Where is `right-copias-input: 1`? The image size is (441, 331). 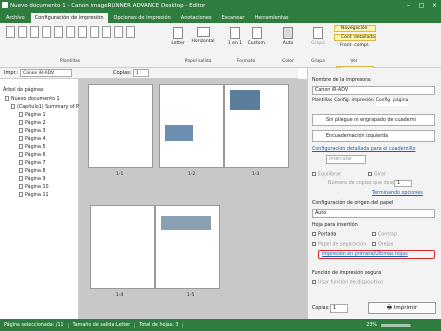
right-copias-input: 1 is located at coordinates (339, 308).